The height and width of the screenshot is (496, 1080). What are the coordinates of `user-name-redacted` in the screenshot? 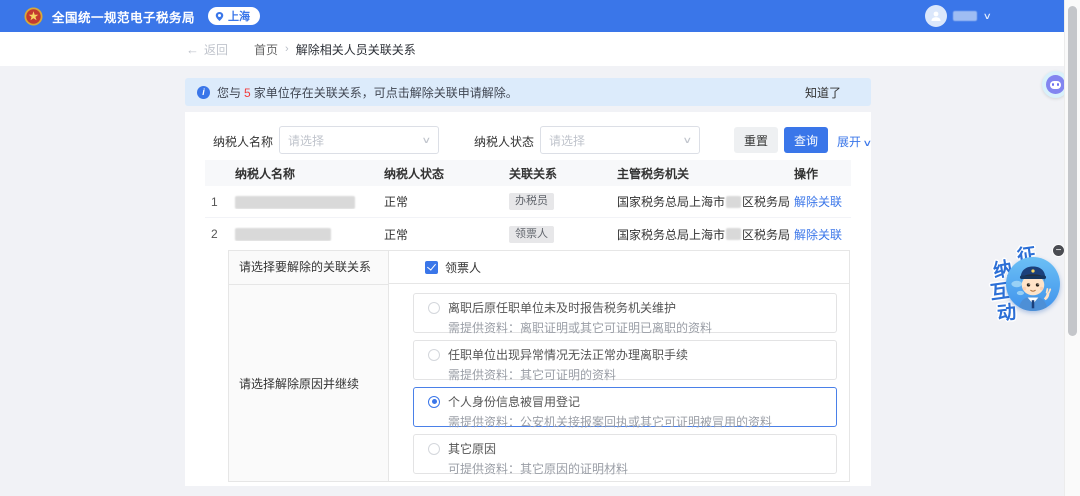 It's located at (965, 16).